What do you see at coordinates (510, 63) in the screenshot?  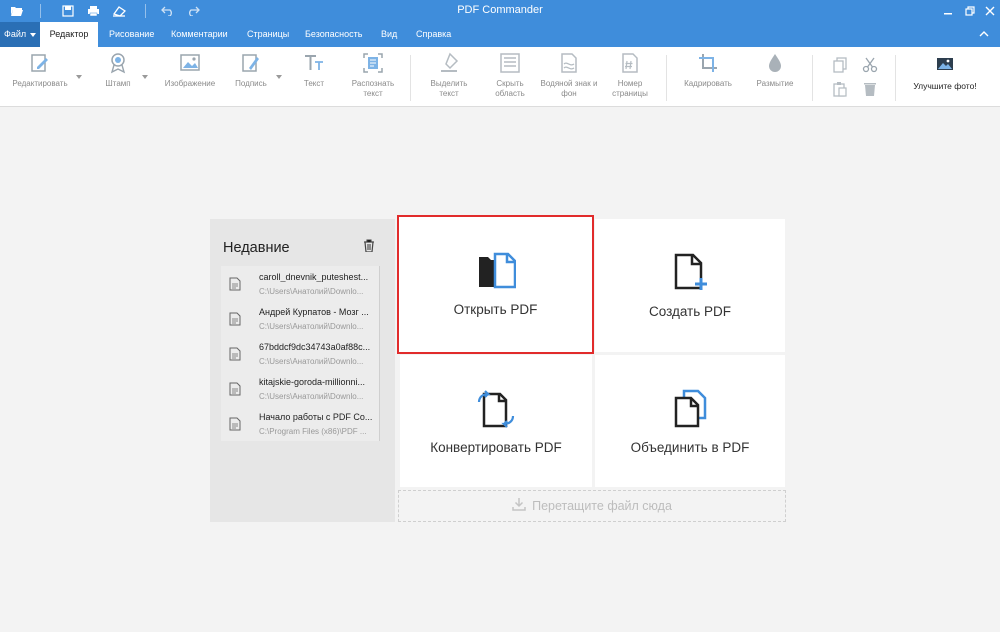 I see `hide-area-icon` at bounding box center [510, 63].